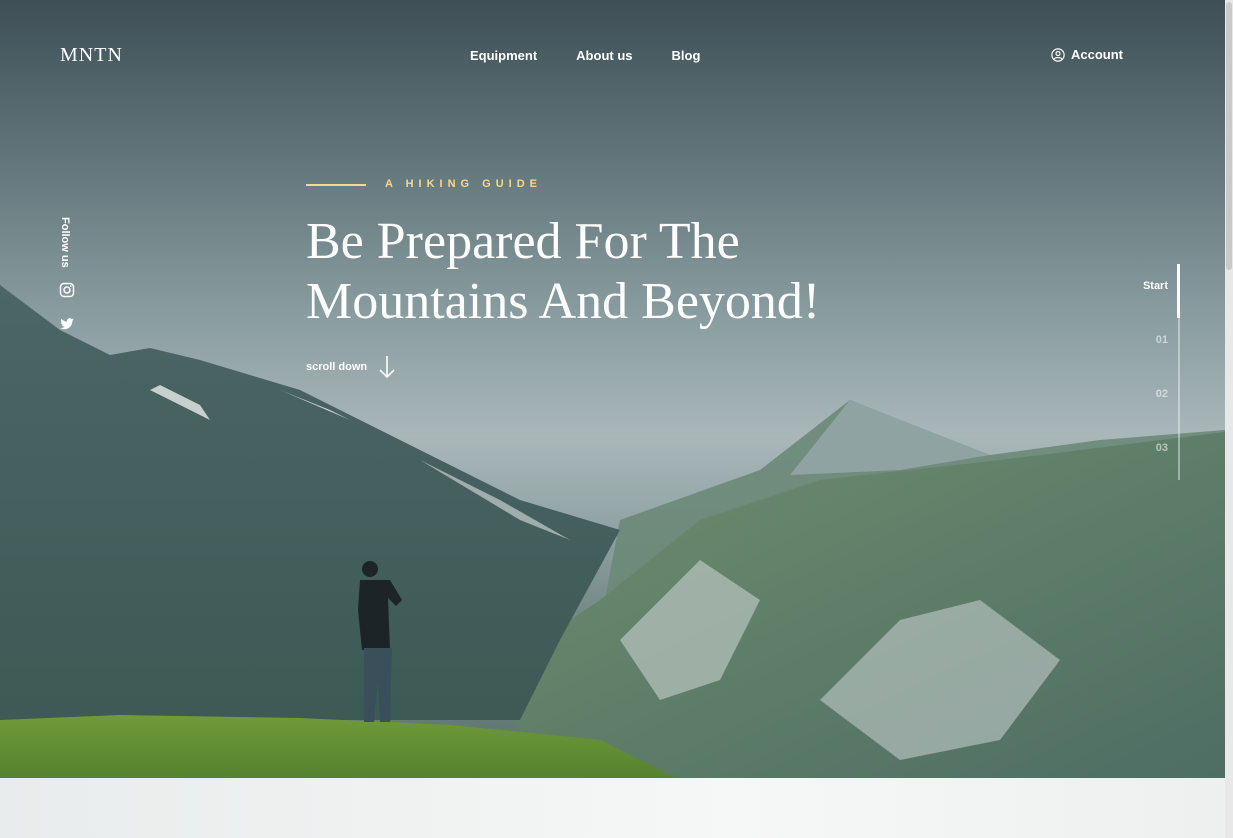 The height and width of the screenshot is (838, 1233). Describe the element at coordinates (1058, 54) in the screenshot. I see `user-circle-icon` at that location.